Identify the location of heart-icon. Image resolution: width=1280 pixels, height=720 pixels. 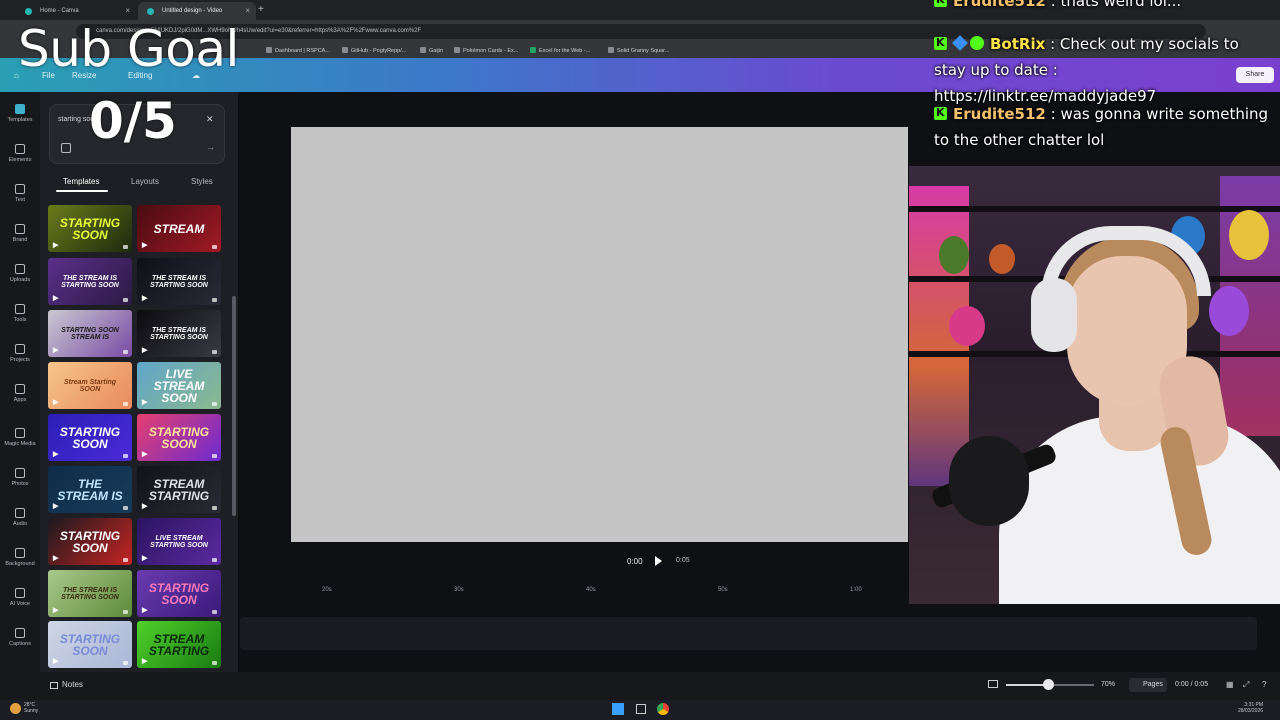
(611, 50).